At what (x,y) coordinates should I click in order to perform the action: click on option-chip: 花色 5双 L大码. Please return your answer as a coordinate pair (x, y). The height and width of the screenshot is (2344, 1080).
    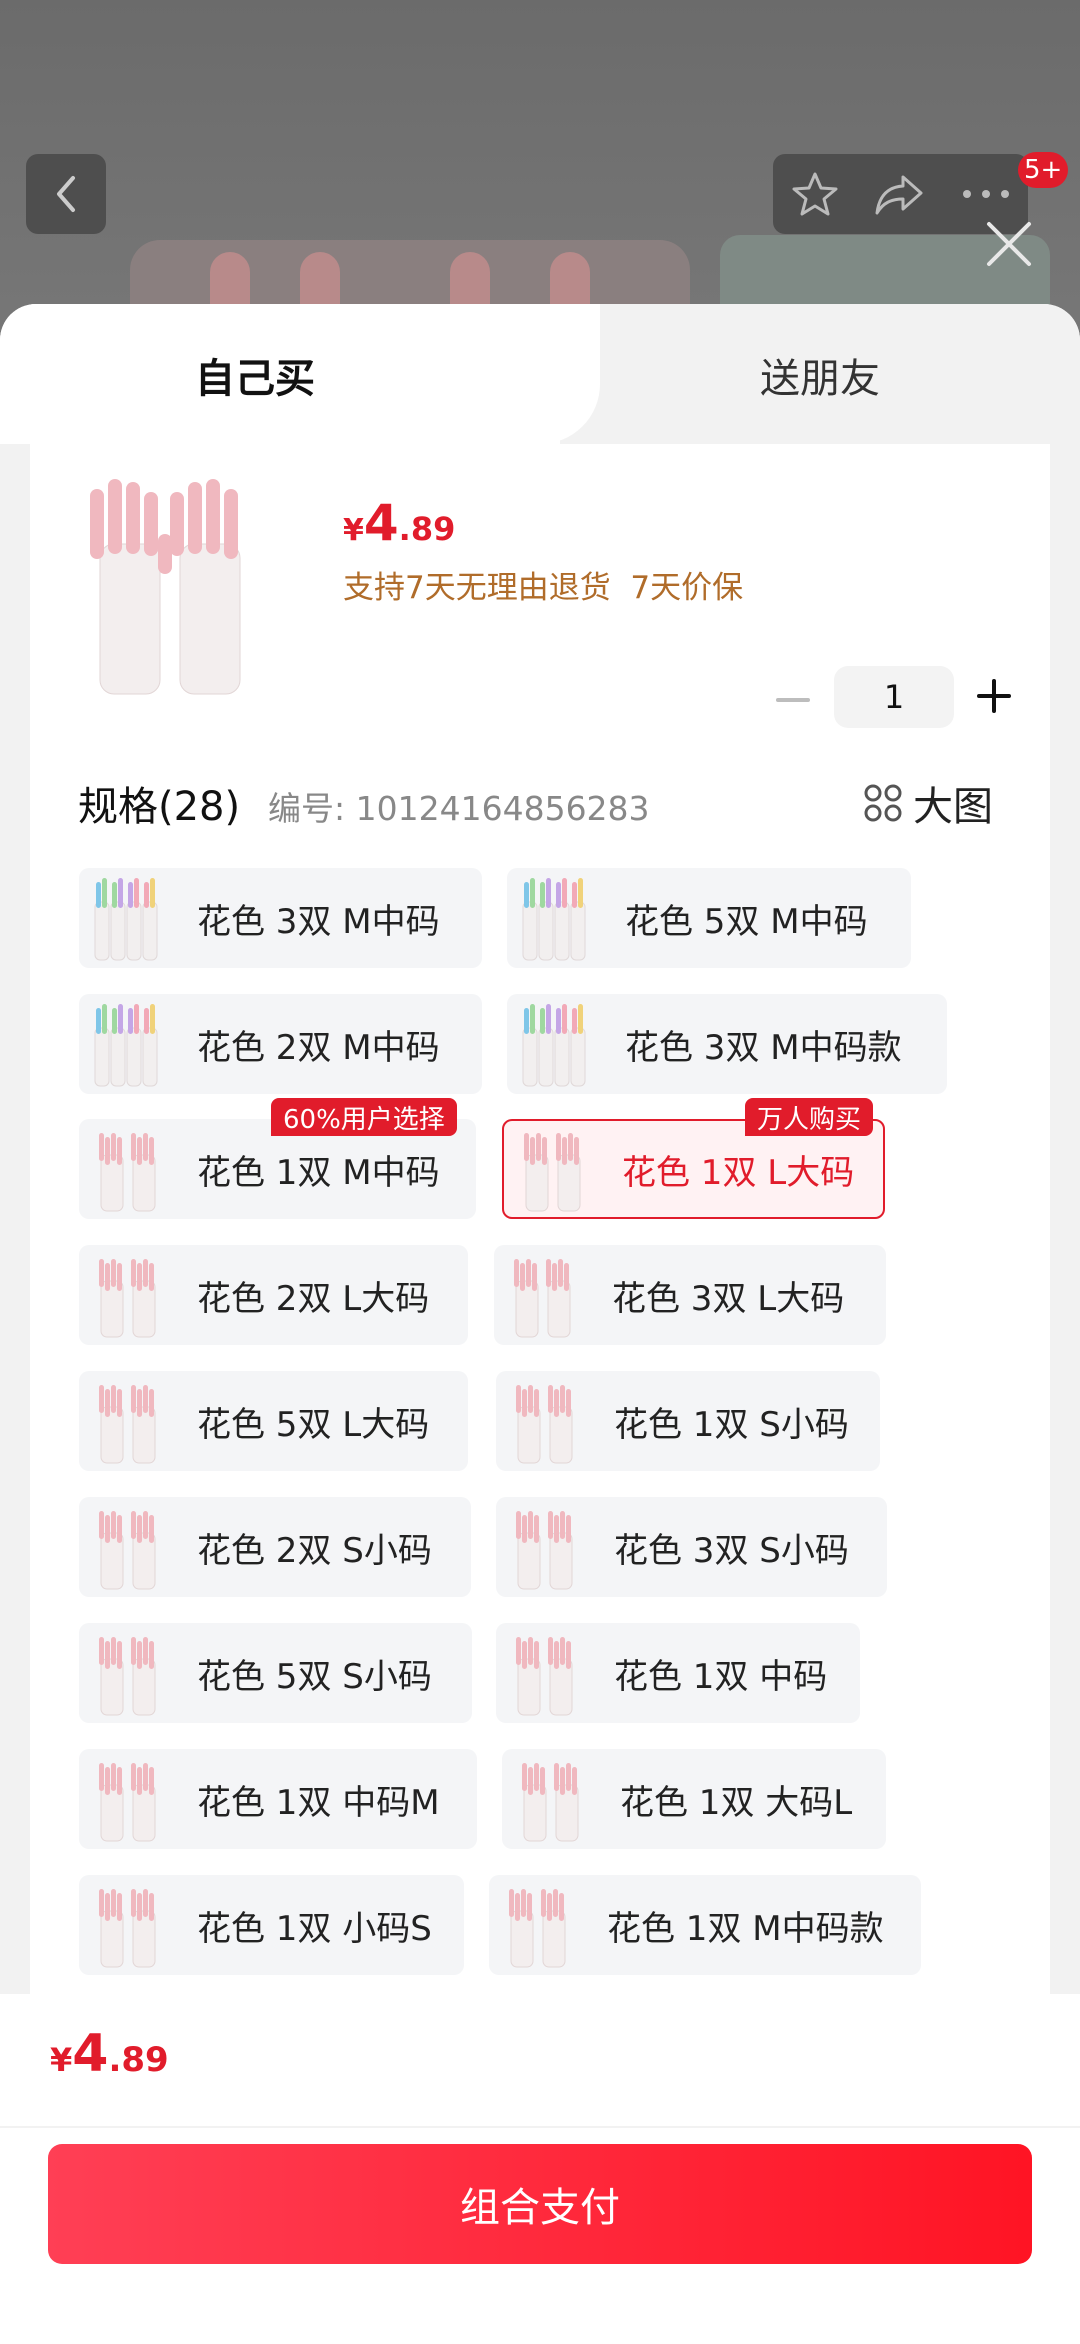
    Looking at the image, I should click on (273, 1421).